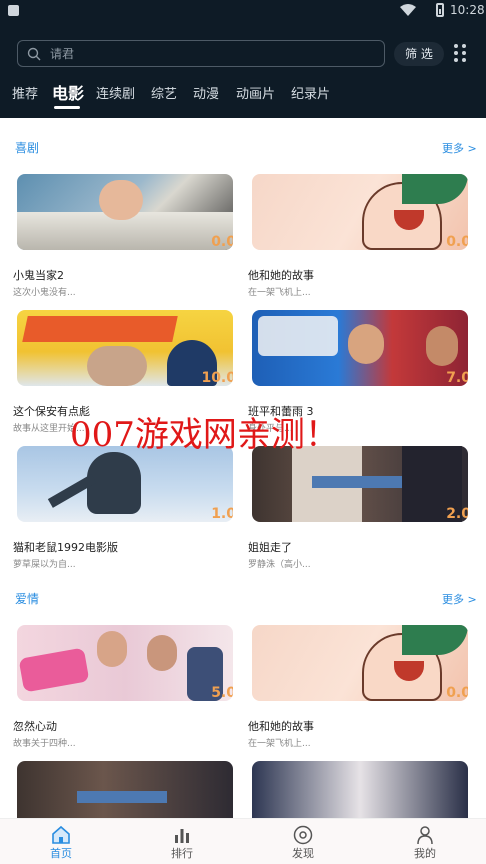 The width and height of the screenshot is (486, 864). I want to click on score-badge: 7.0, so click(457, 378).